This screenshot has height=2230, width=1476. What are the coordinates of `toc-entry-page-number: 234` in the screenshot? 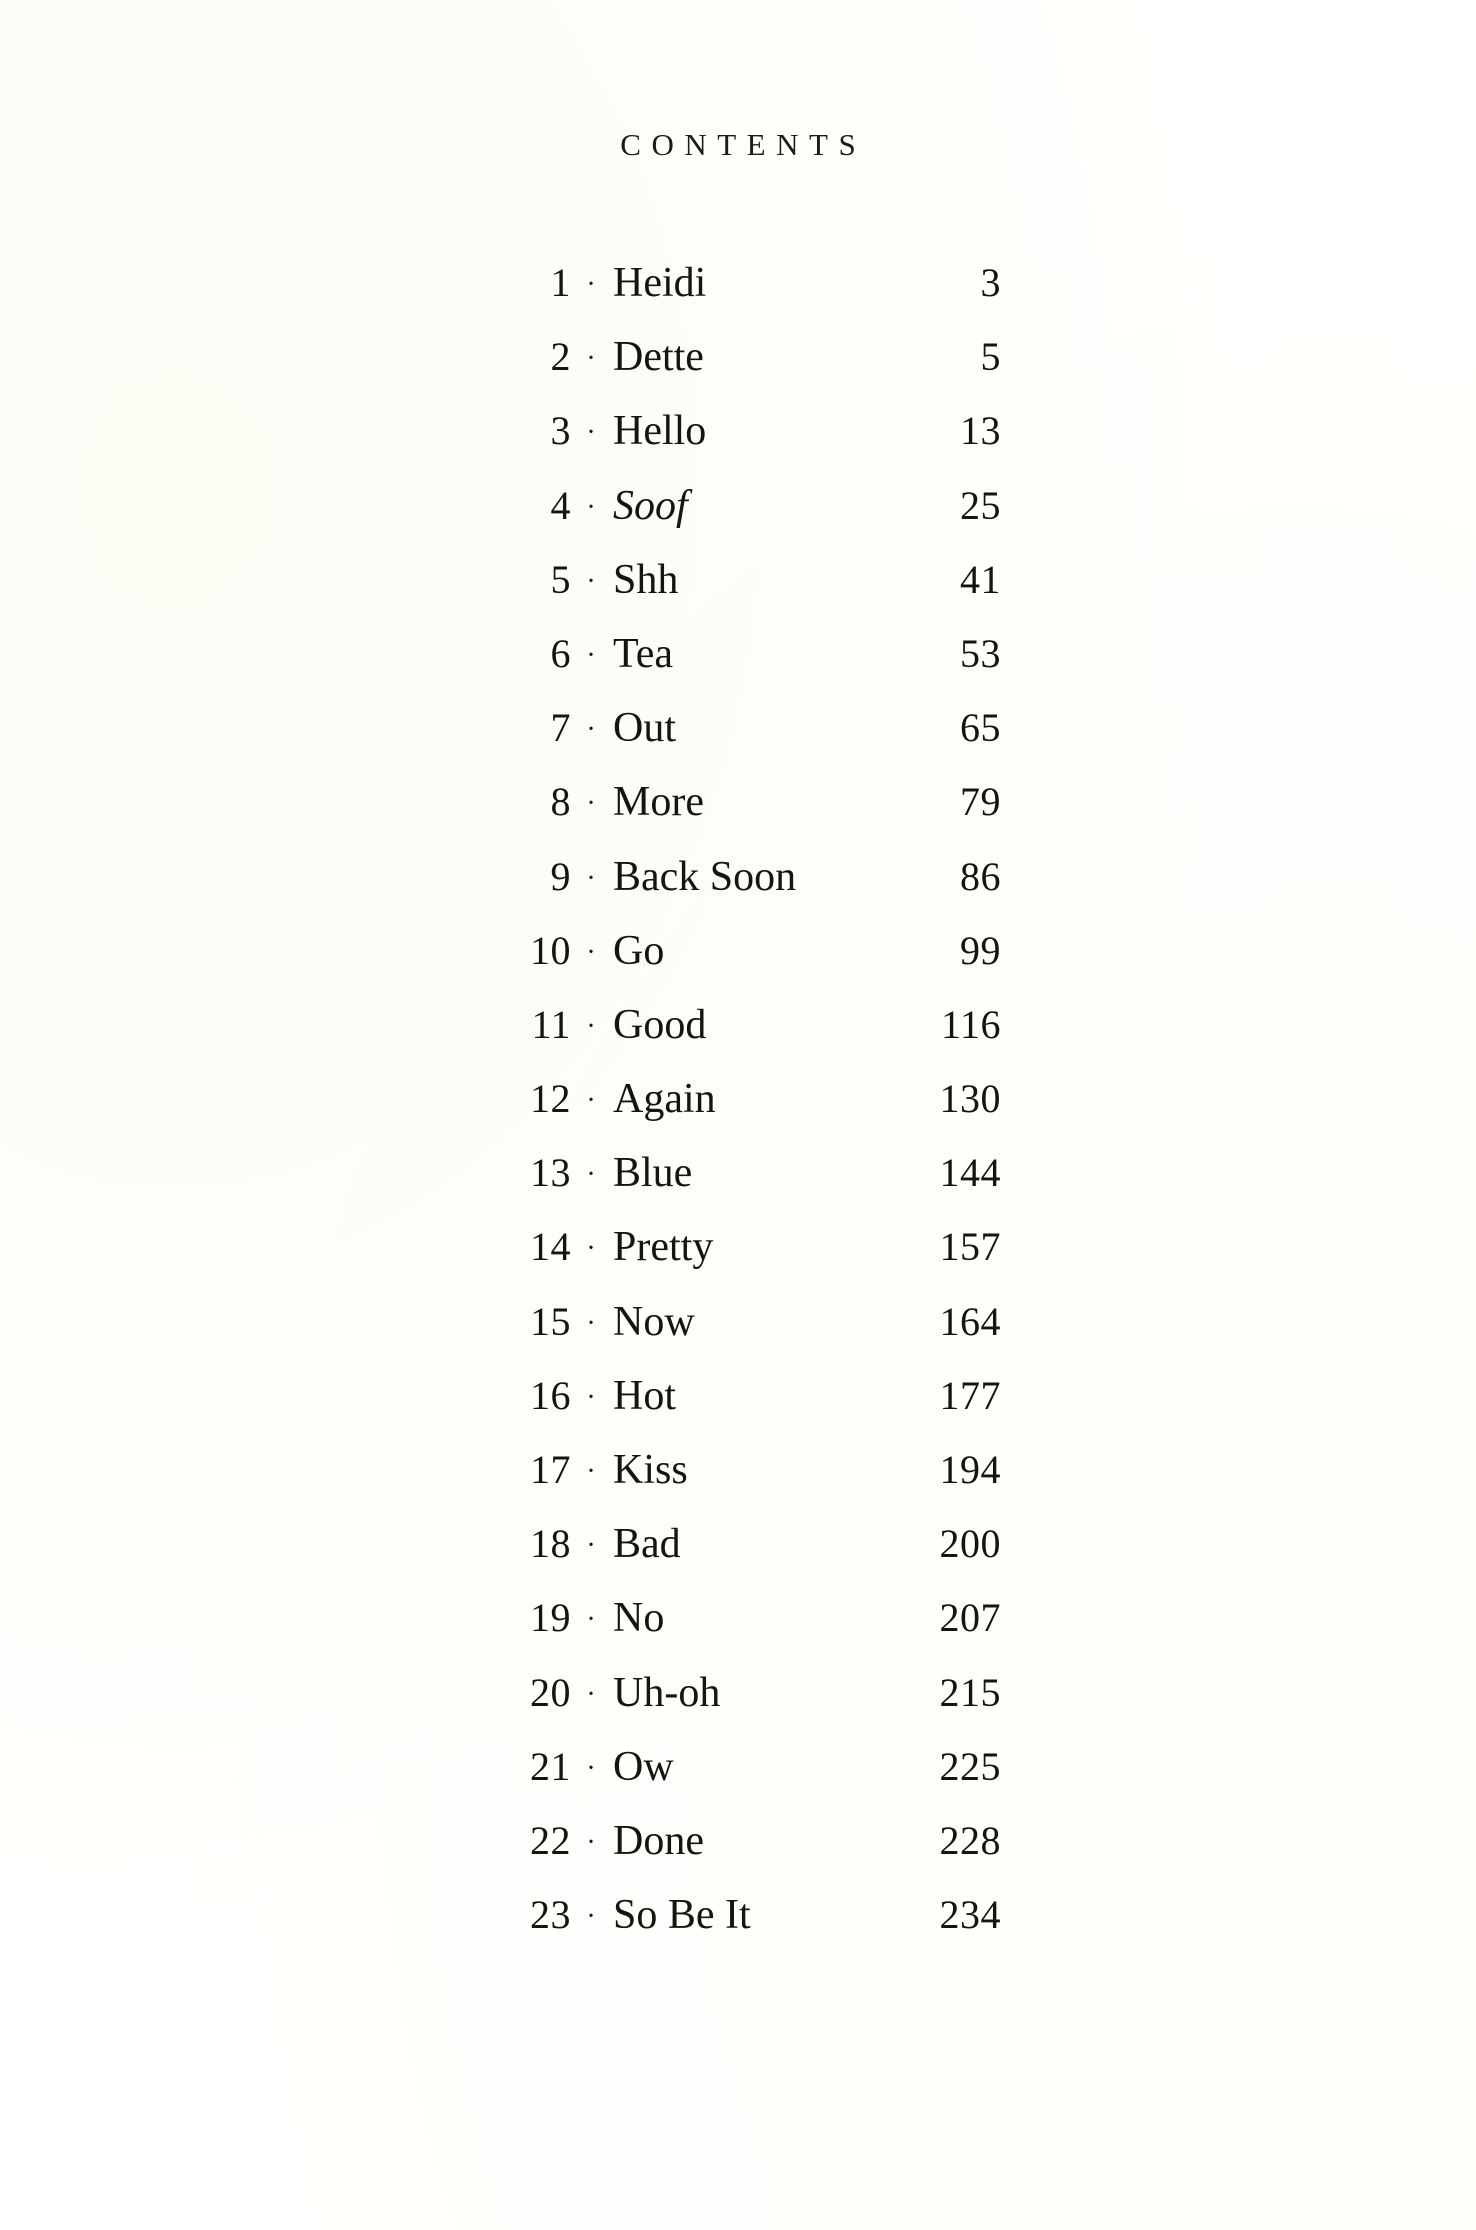 It's located at (970, 1915).